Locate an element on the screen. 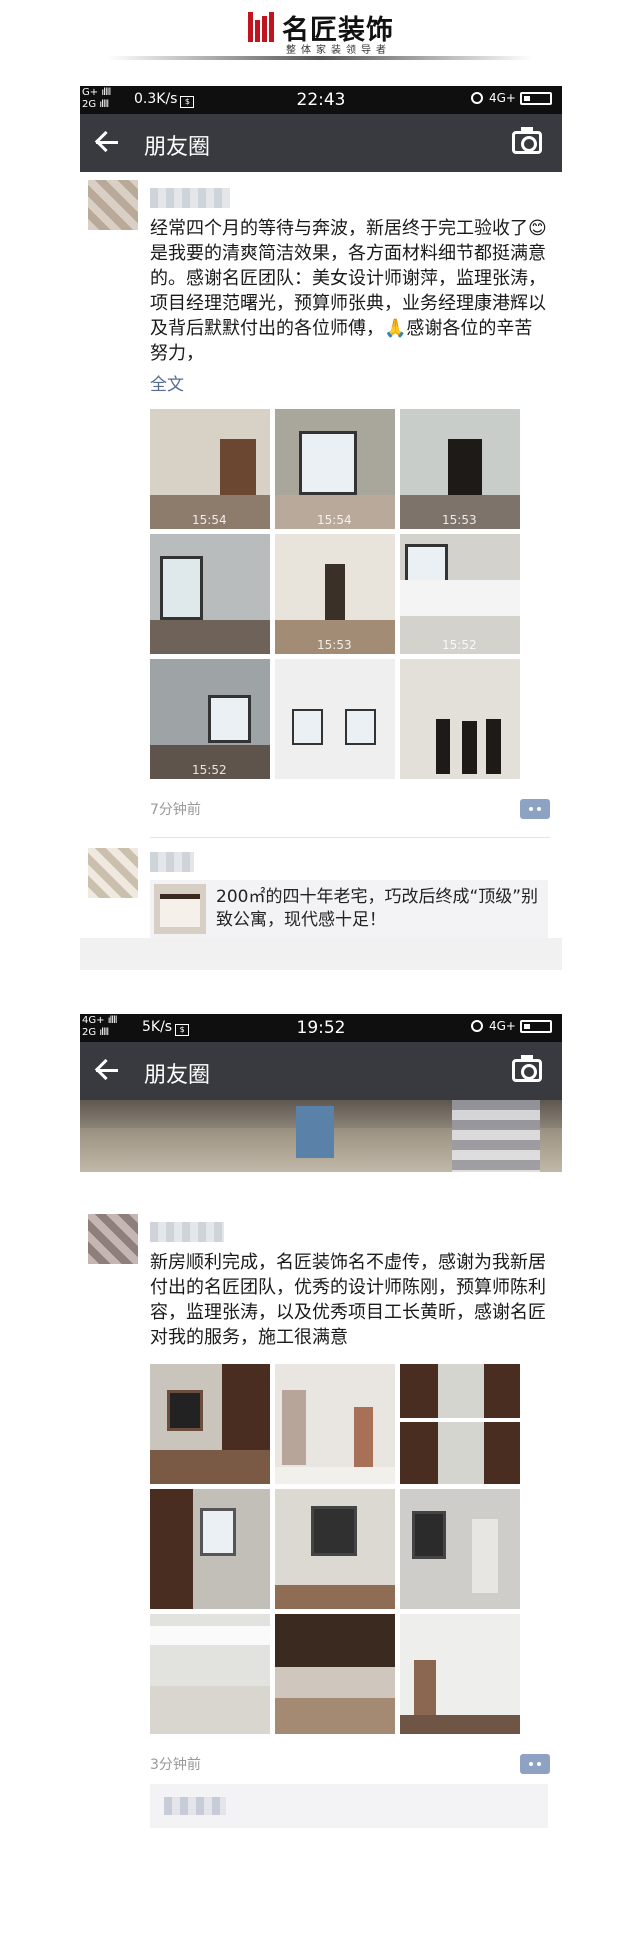  photo-grid is located at coordinates (350, 1549).